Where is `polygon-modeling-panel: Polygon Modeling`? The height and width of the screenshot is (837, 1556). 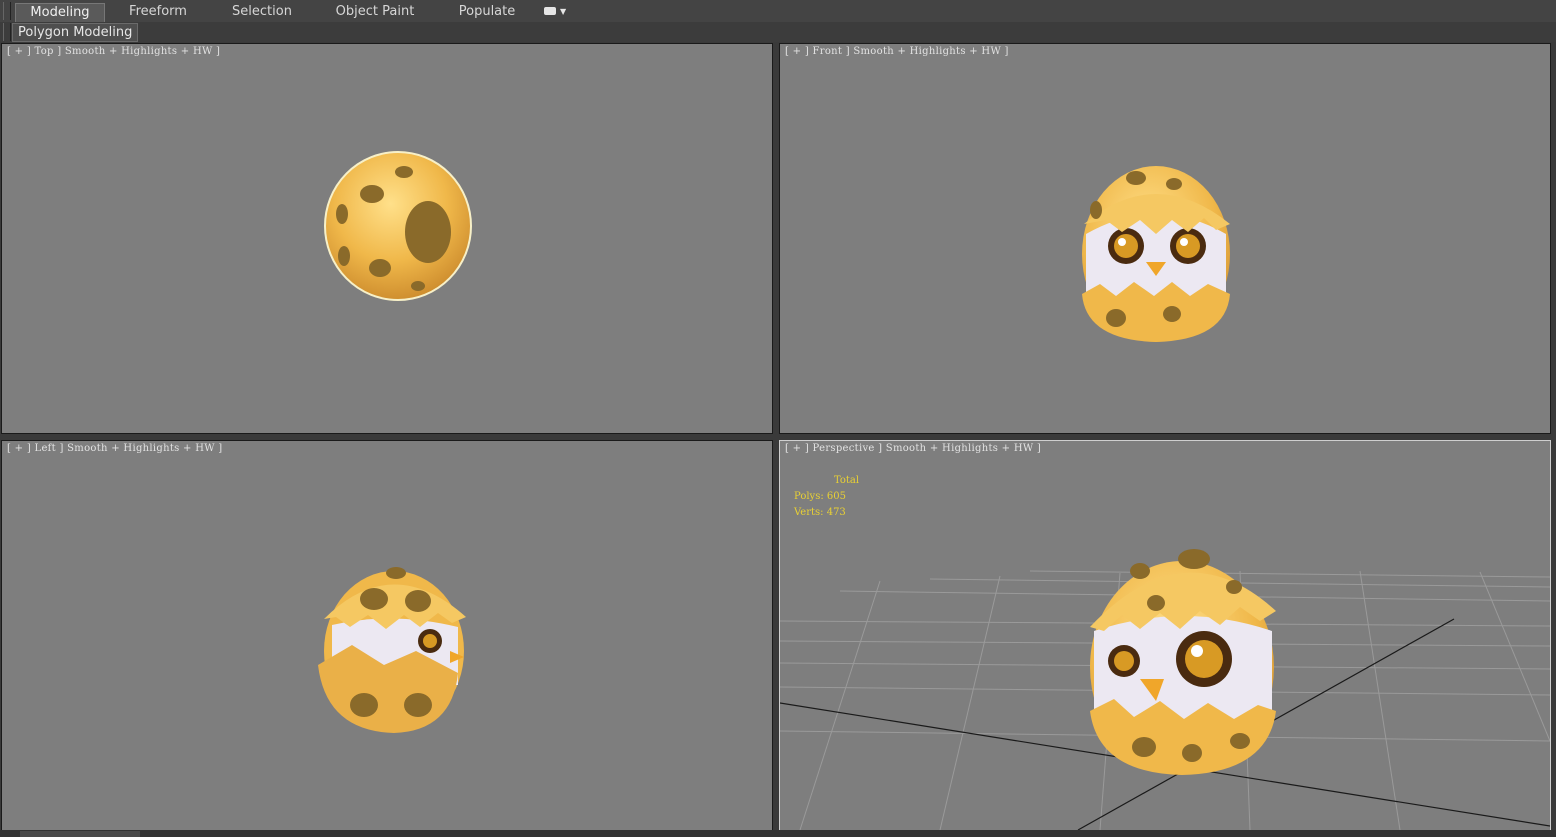
polygon-modeling-panel: Polygon Modeling is located at coordinates (75, 32).